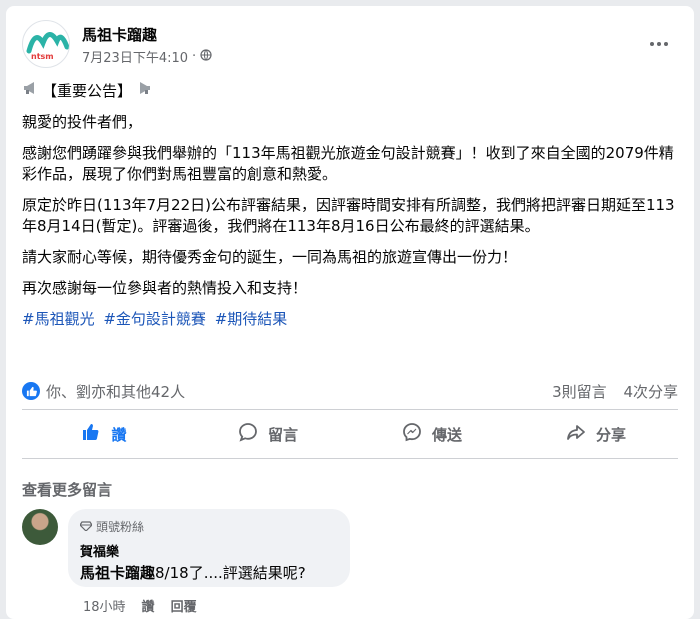 The image size is (700, 619). I want to click on like-button: 讚, so click(104, 434).